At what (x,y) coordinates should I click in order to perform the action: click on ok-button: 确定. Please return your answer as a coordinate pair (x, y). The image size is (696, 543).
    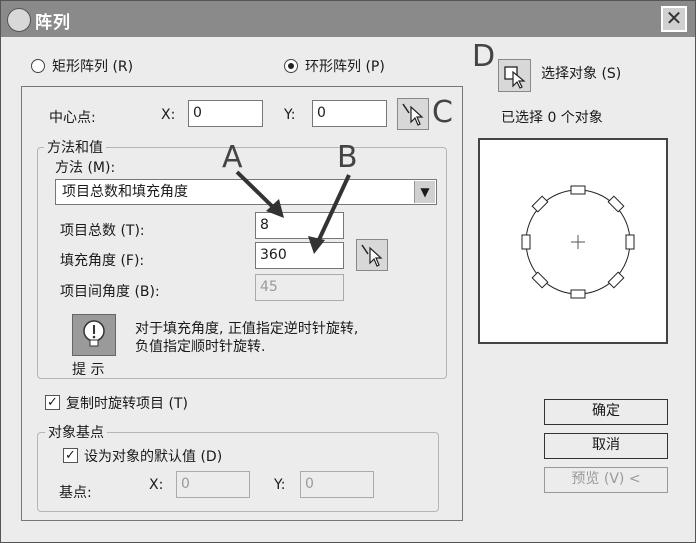
    Looking at the image, I should click on (606, 412).